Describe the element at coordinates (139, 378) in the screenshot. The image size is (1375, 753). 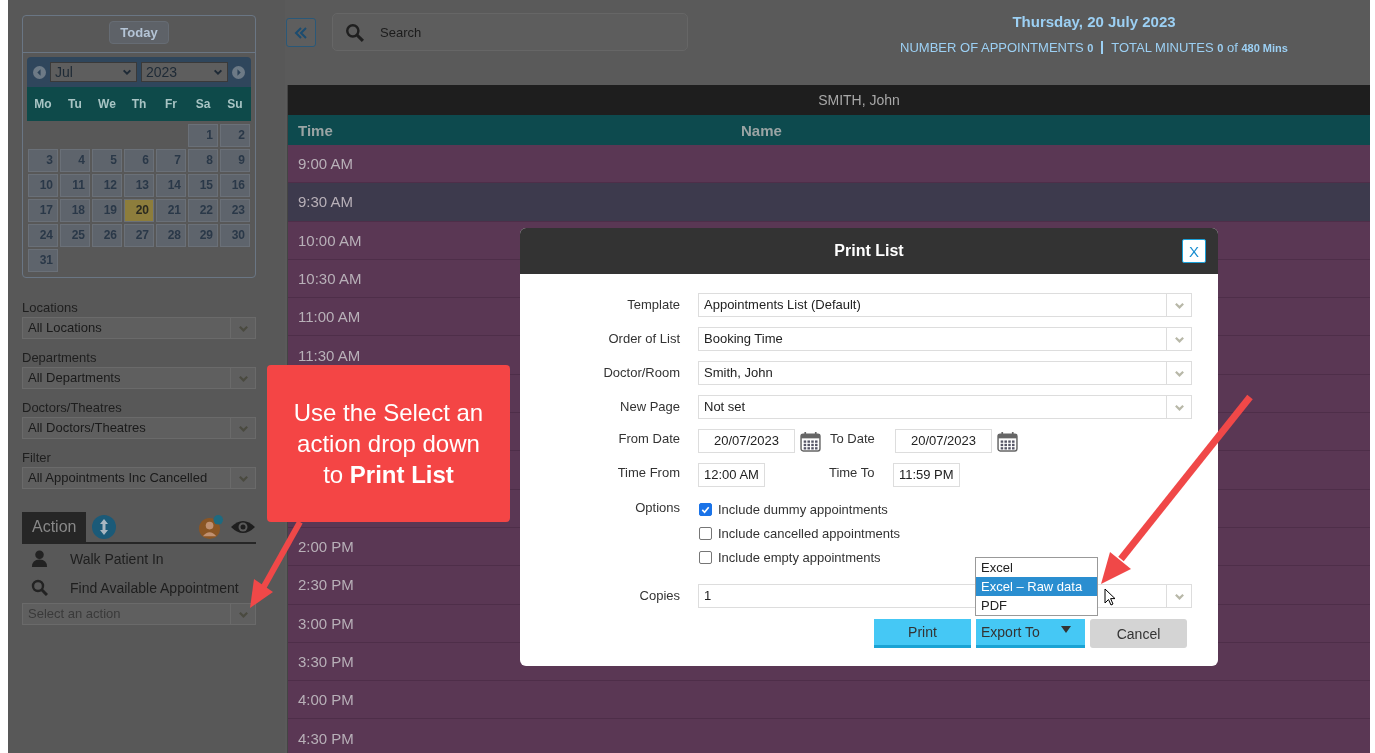
I see `select-field: All Departments` at that location.